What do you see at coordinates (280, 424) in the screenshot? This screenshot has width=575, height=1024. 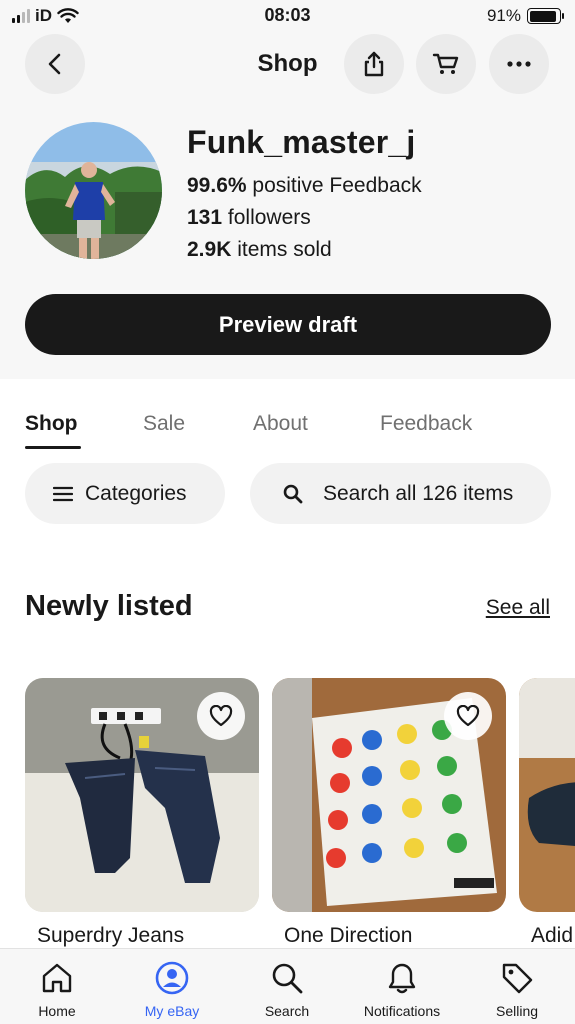 I see `tab-about: About` at bounding box center [280, 424].